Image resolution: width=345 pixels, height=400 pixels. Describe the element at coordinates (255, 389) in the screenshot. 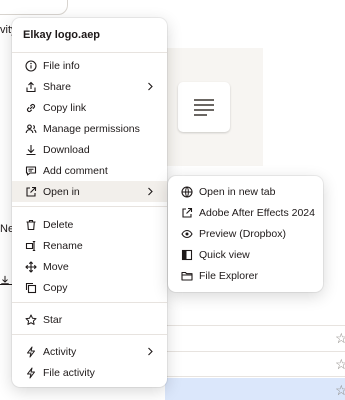

I see `selected-row` at that location.